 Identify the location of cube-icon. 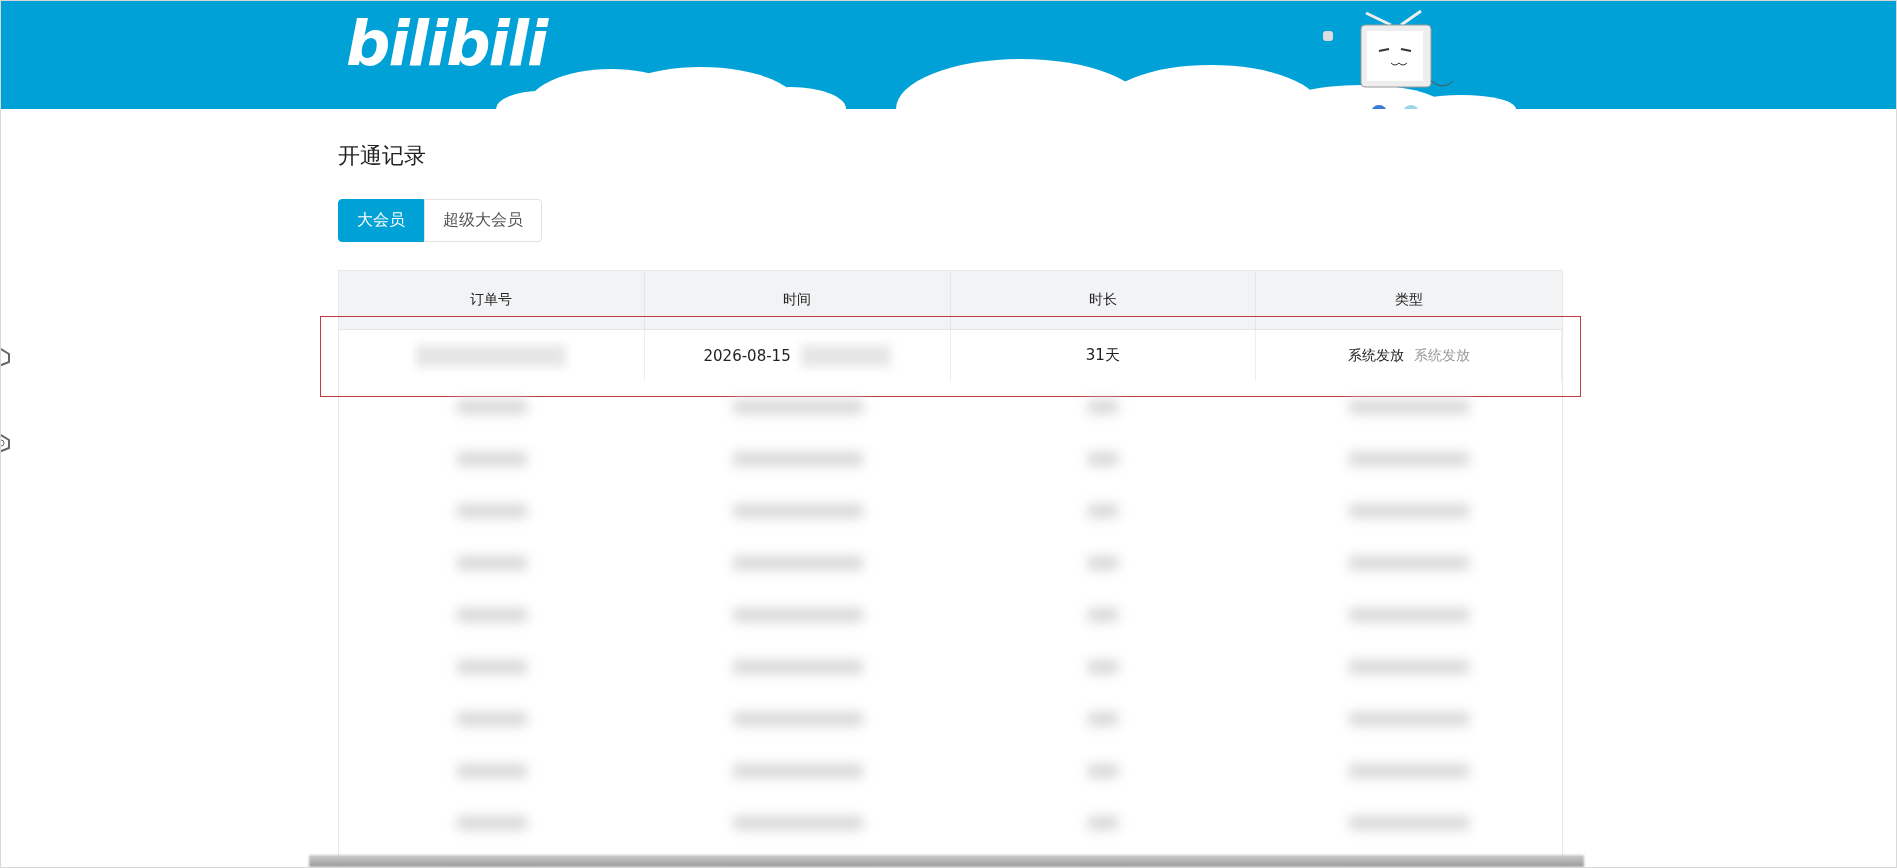
(6, 357).